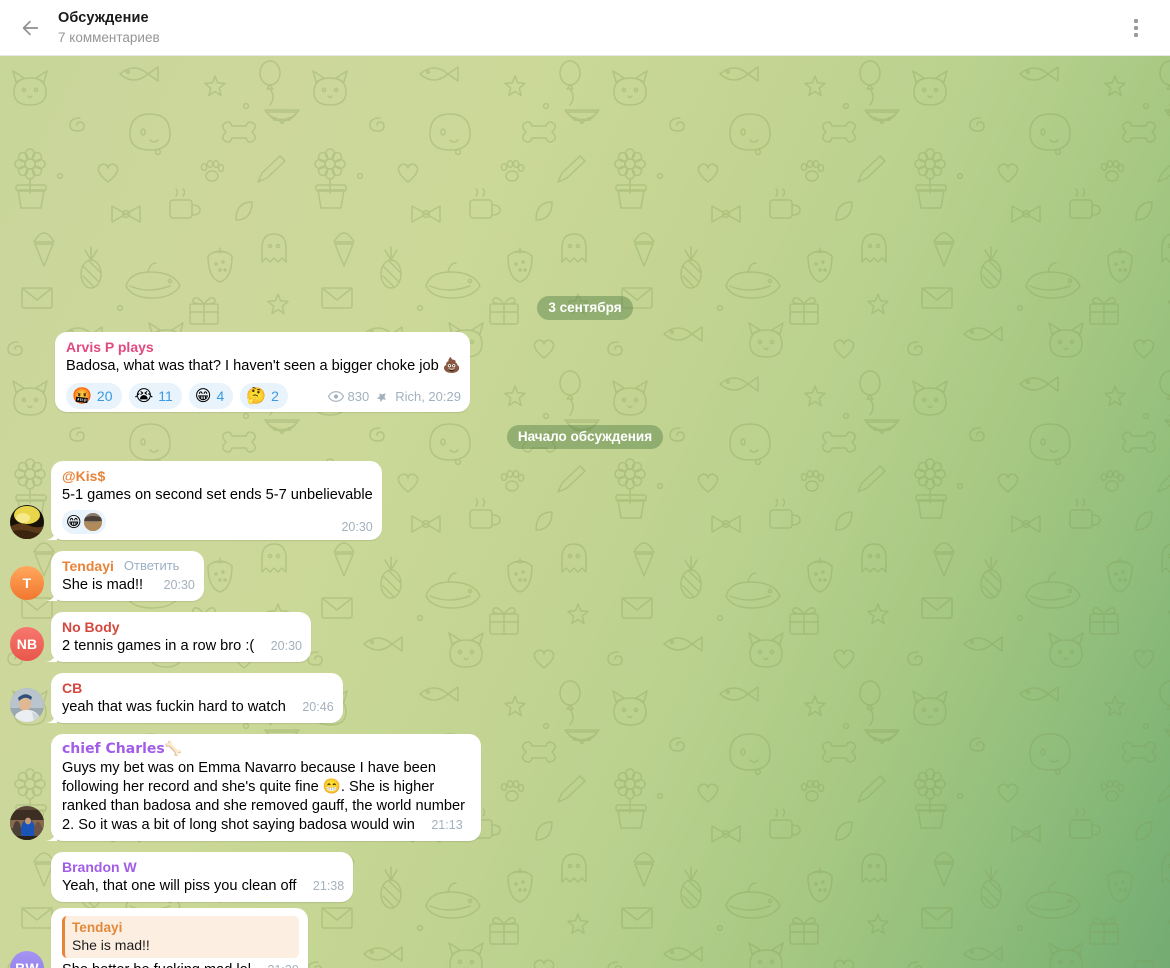 This screenshot has width=1170, height=968. I want to click on message-time: 21:38, so click(328, 886).